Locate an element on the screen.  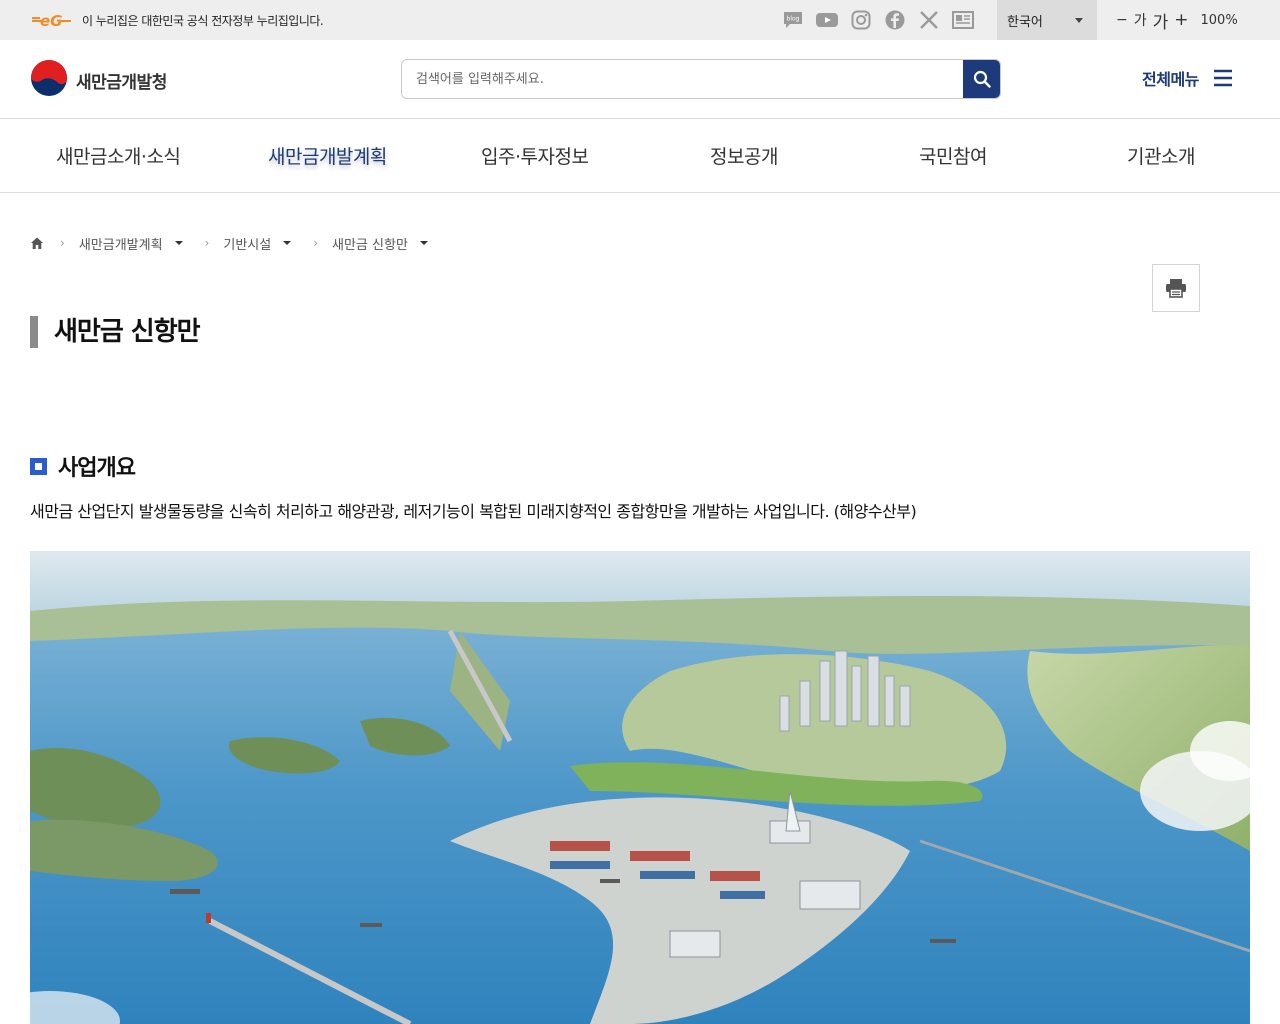
blog-icon: blog is located at coordinates (793, 20).